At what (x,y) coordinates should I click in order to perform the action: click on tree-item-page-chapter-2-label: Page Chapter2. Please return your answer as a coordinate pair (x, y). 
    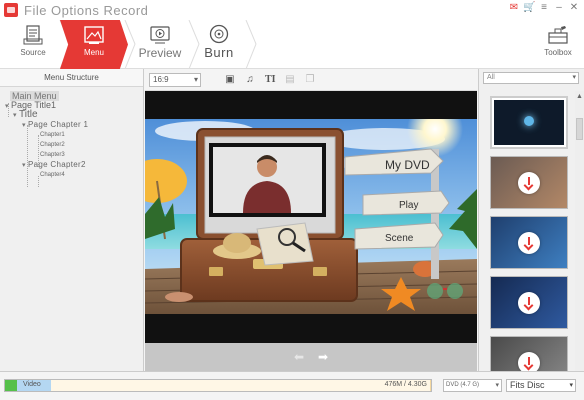
    Looking at the image, I should click on (57, 164).